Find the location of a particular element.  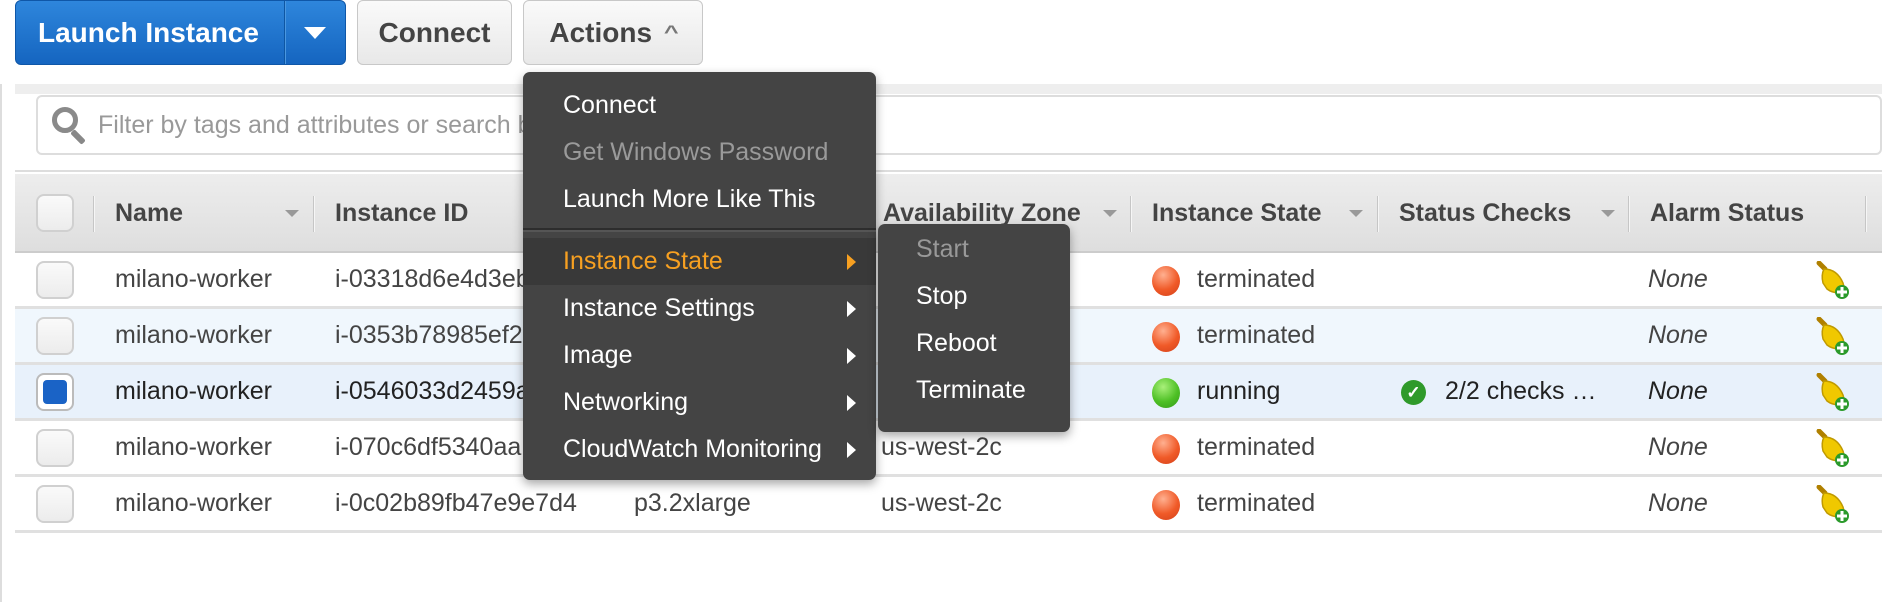

submenu-item-start: Start is located at coordinates (974, 249).